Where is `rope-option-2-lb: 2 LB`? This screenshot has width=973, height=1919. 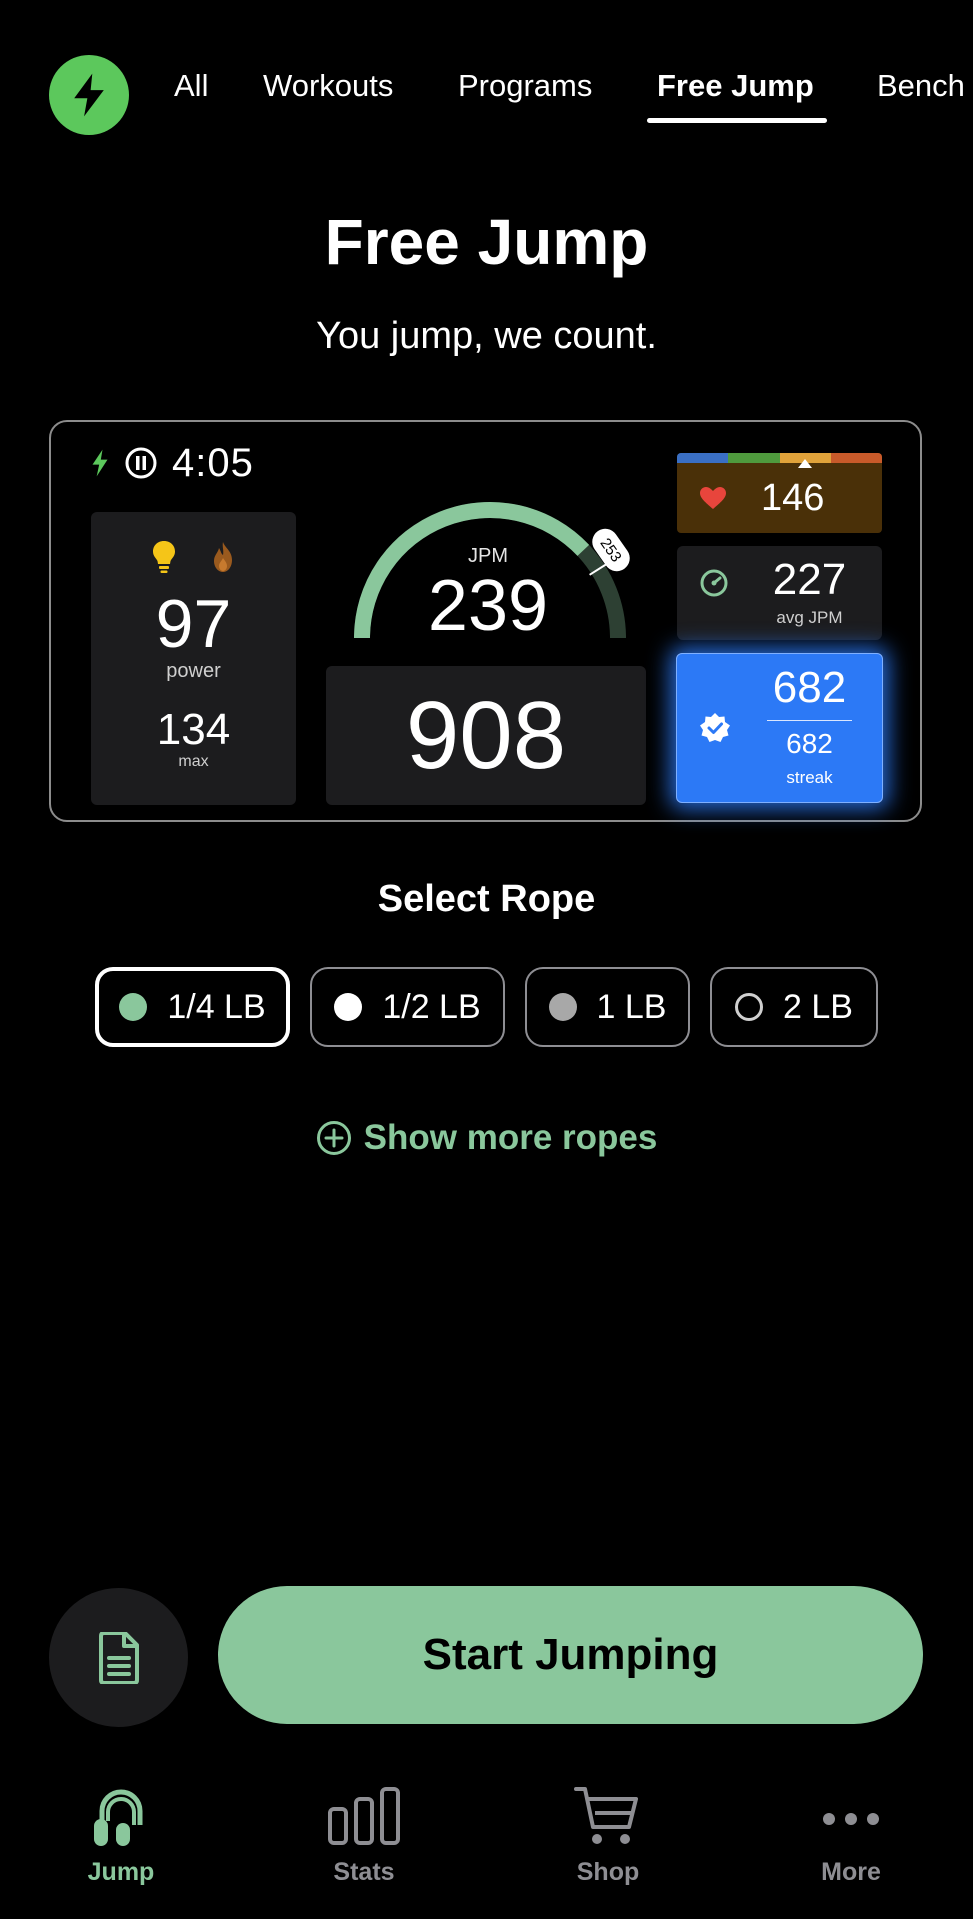 rope-option-2-lb: 2 LB is located at coordinates (794, 1007).